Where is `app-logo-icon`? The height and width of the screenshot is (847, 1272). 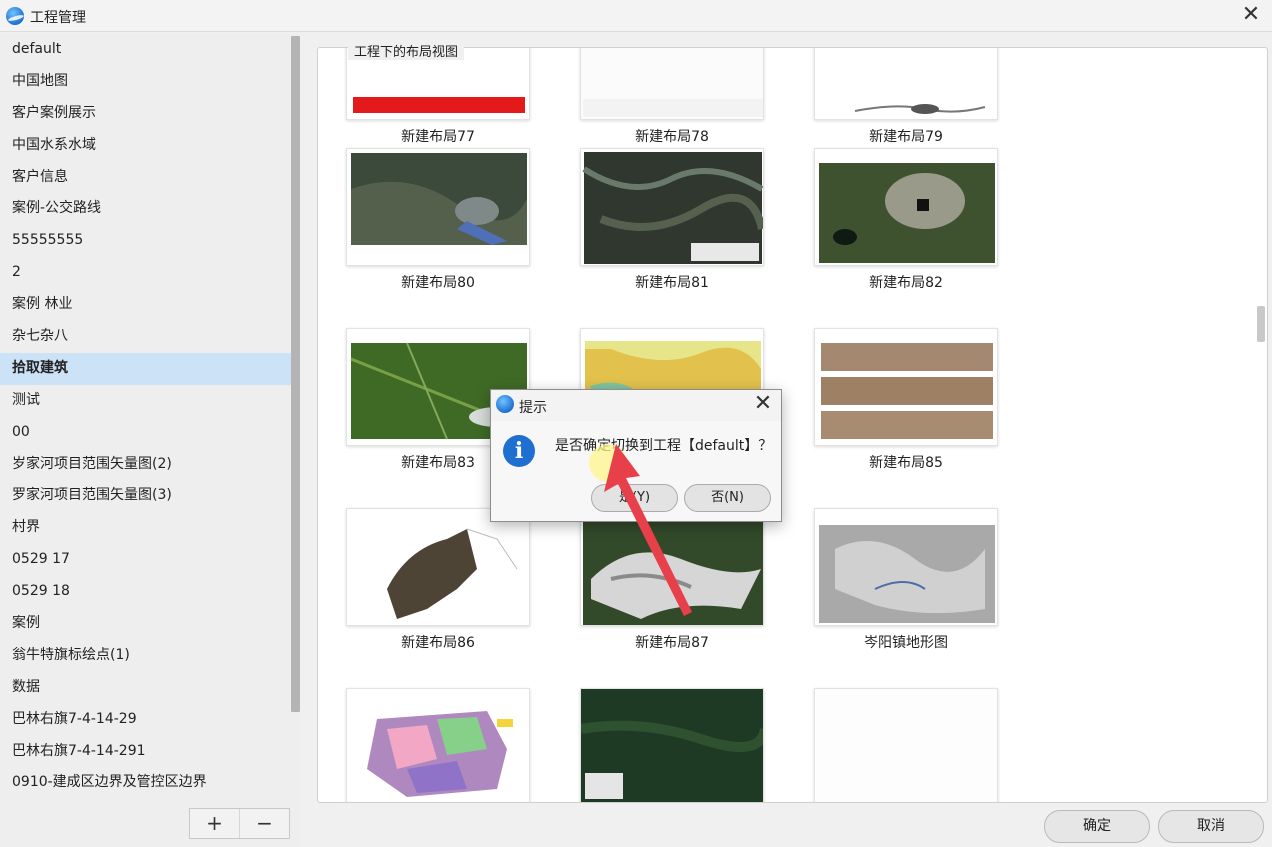
app-logo-icon is located at coordinates (15, 16).